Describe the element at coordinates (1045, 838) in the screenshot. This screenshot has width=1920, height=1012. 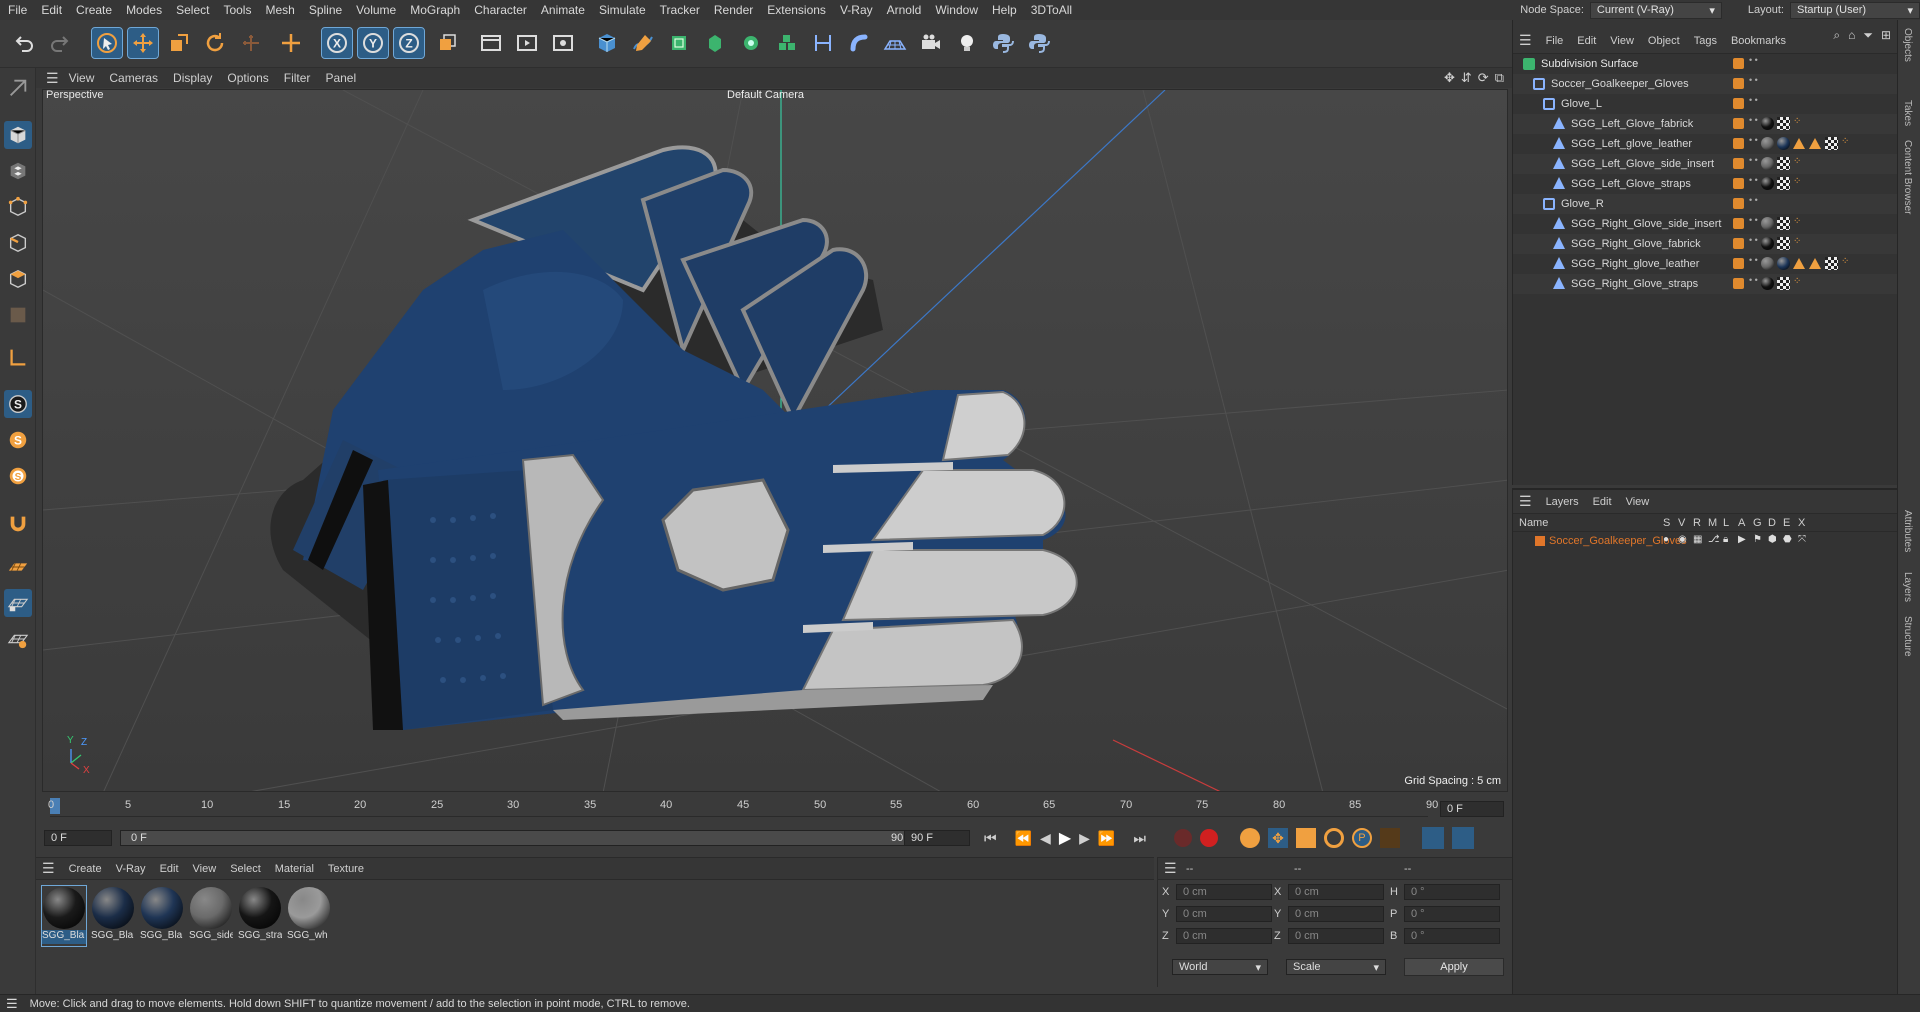
I see `prev-frame-icon: ◀` at that location.